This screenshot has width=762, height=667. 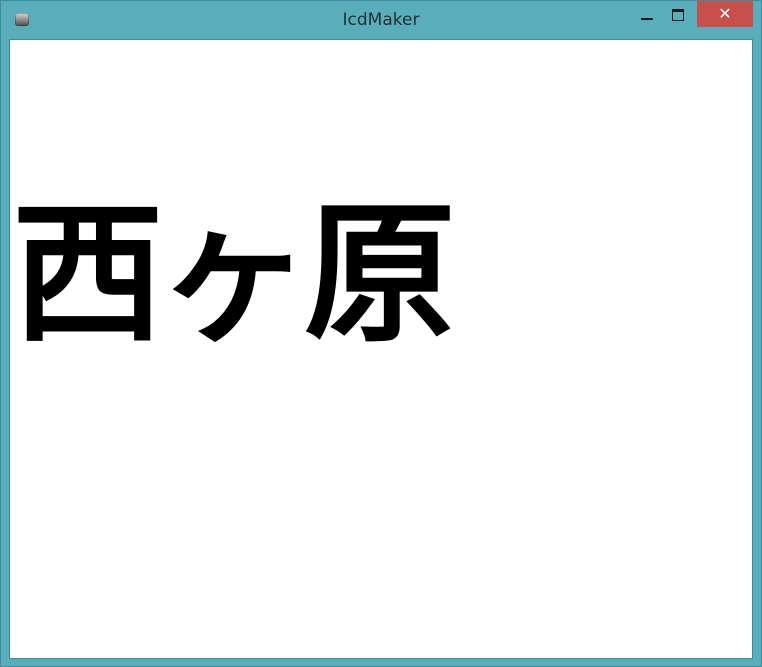 I want to click on maximize-button, so click(x=677, y=14).